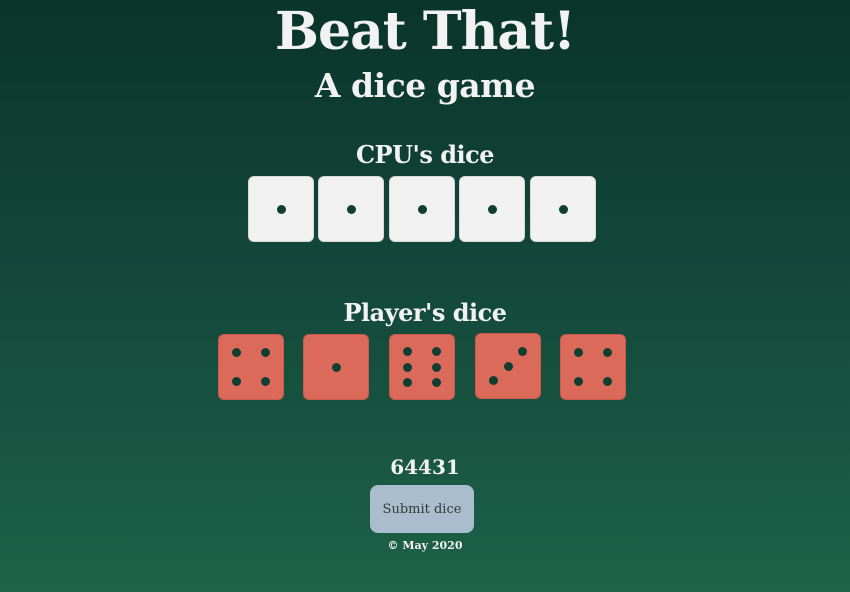  What do you see at coordinates (422, 509) in the screenshot?
I see `submit-dice-button: Submit dice` at bounding box center [422, 509].